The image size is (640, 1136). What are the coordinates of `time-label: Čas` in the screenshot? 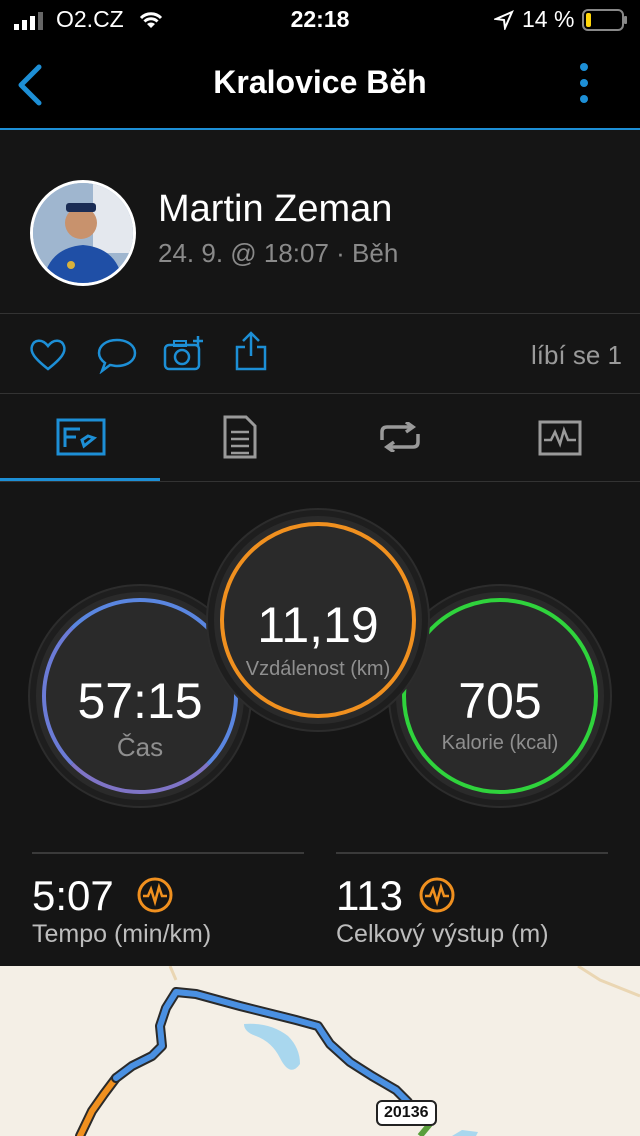 It's located at (140, 747).